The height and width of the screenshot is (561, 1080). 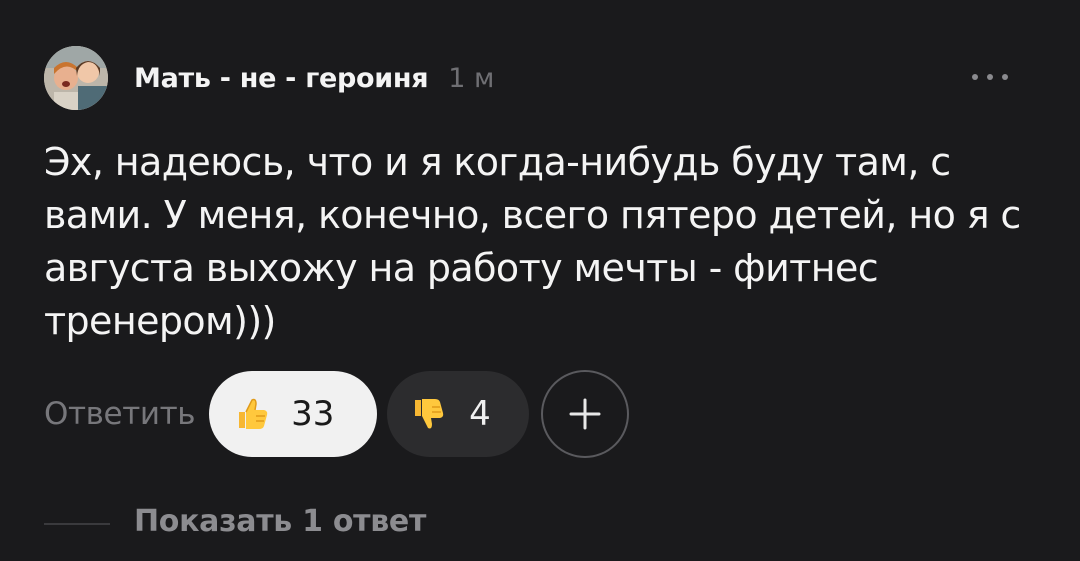 What do you see at coordinates (281, 78) in the screenshot?
I see `author-name: Мать - не - героиня` at bounding box center [281, 78].